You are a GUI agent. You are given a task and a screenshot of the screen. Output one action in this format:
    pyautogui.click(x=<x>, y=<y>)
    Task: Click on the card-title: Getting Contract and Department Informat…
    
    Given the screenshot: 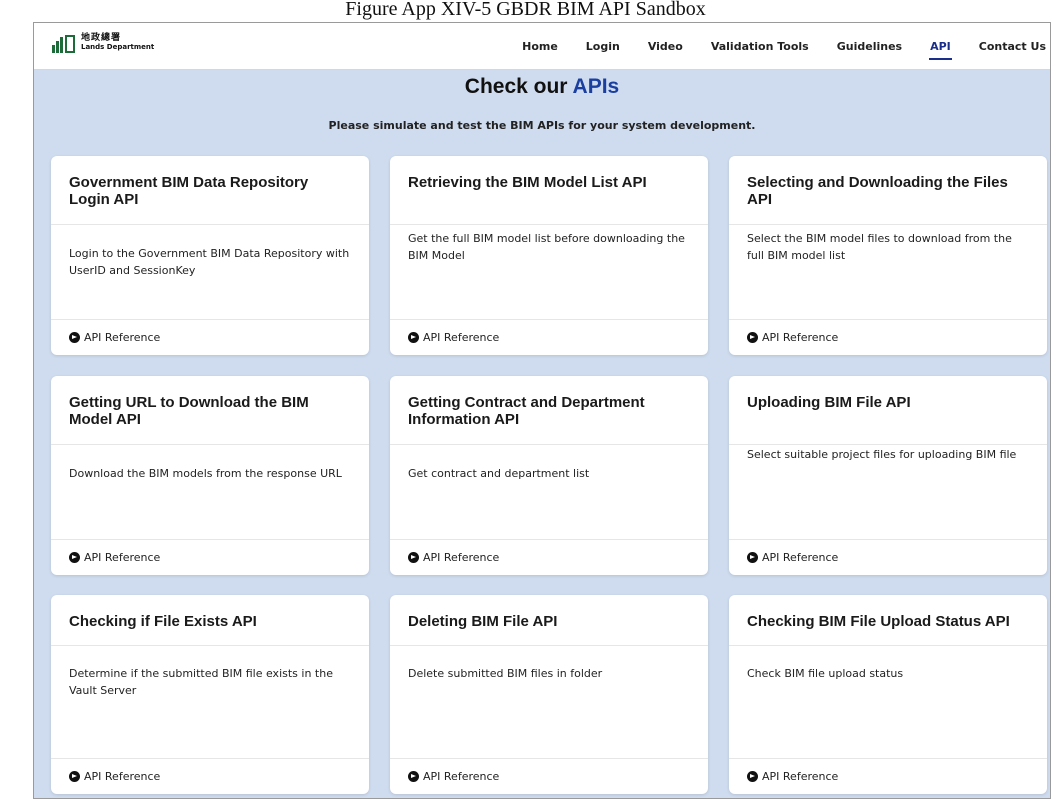 What is the action you would take?
    pyautogui.click(x=526, y=411)
    